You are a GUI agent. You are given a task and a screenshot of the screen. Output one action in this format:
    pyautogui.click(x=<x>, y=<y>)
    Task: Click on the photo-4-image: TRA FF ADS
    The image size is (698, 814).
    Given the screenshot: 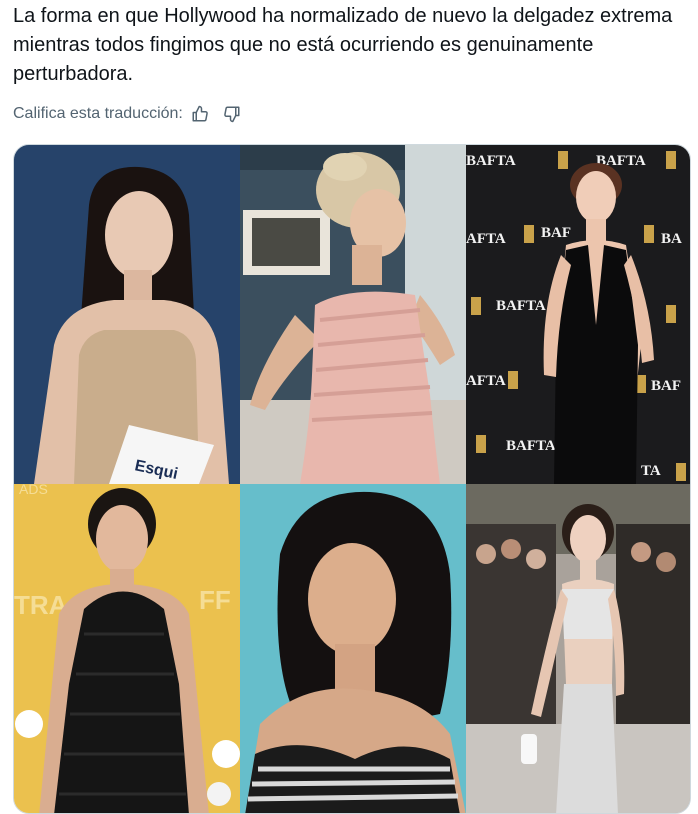 What is the action you would take?
    pyautogui.click(x=127, y=648)
    